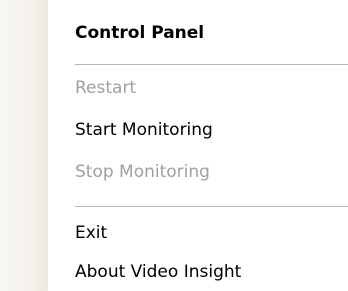 This screenshot has height=291, width=348. I want to click on menu-item-restart: Restart, so click(106, 88).